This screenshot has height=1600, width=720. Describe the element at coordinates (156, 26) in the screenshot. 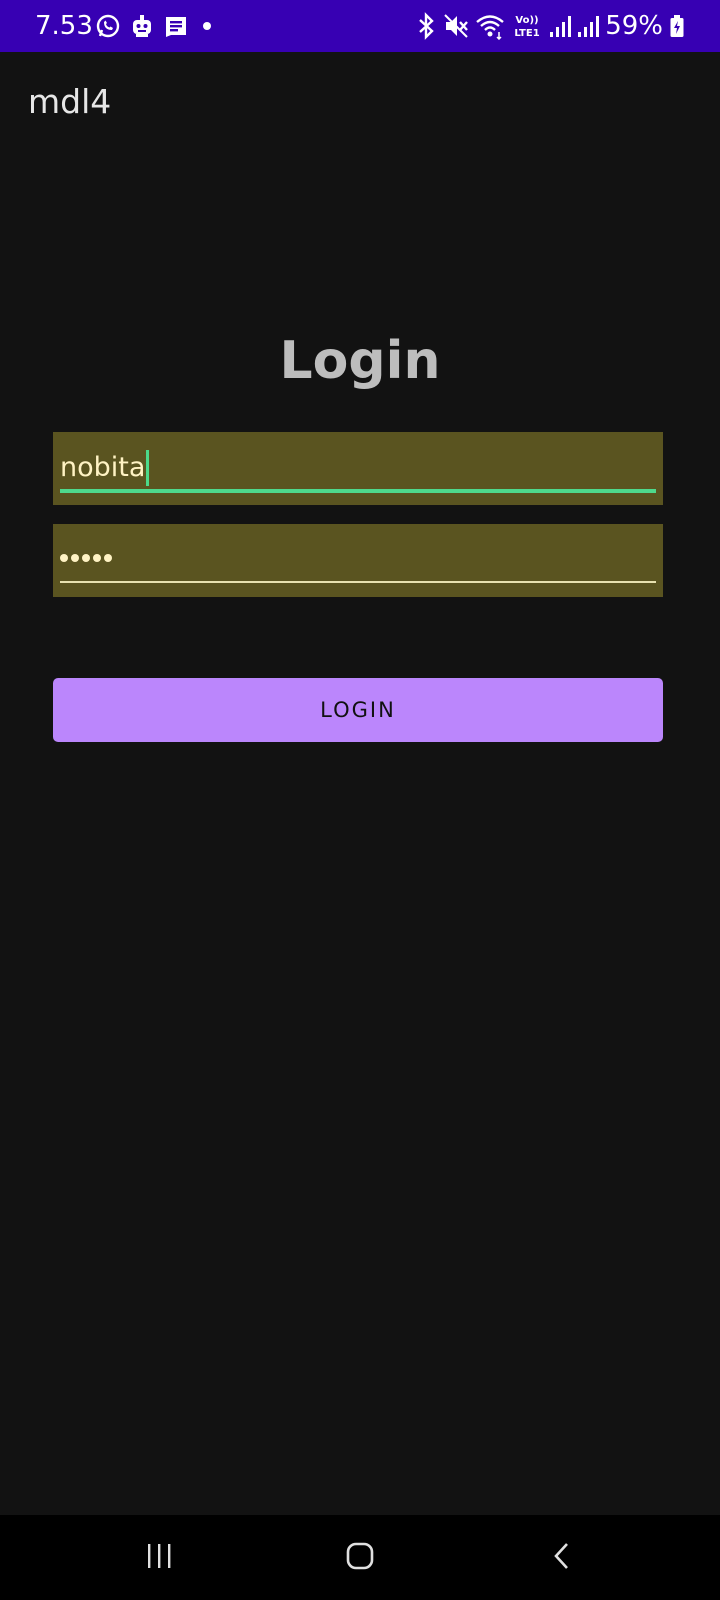

I see `notification-icons` at that location.